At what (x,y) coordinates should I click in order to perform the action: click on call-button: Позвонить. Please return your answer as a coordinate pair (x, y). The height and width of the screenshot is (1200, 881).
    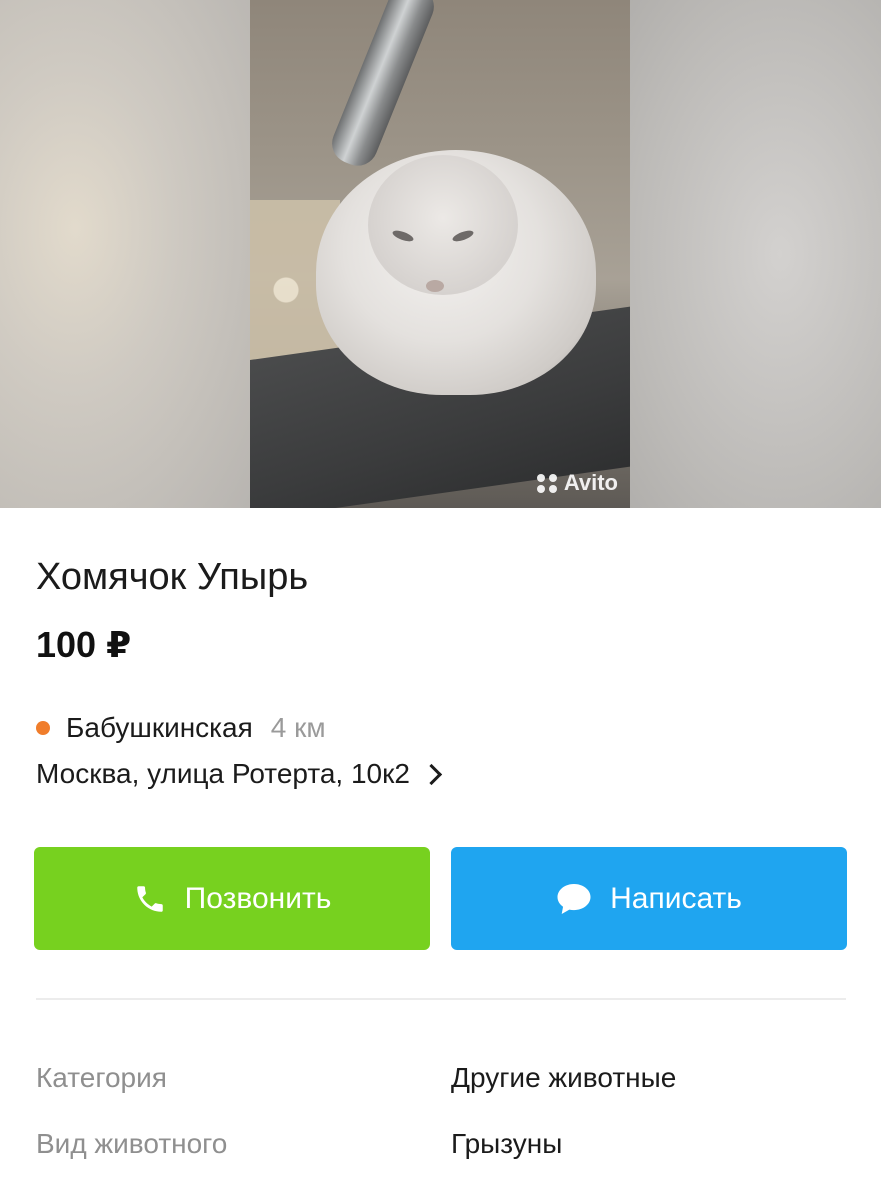
    Looking at the image, I should click on (232, 898).